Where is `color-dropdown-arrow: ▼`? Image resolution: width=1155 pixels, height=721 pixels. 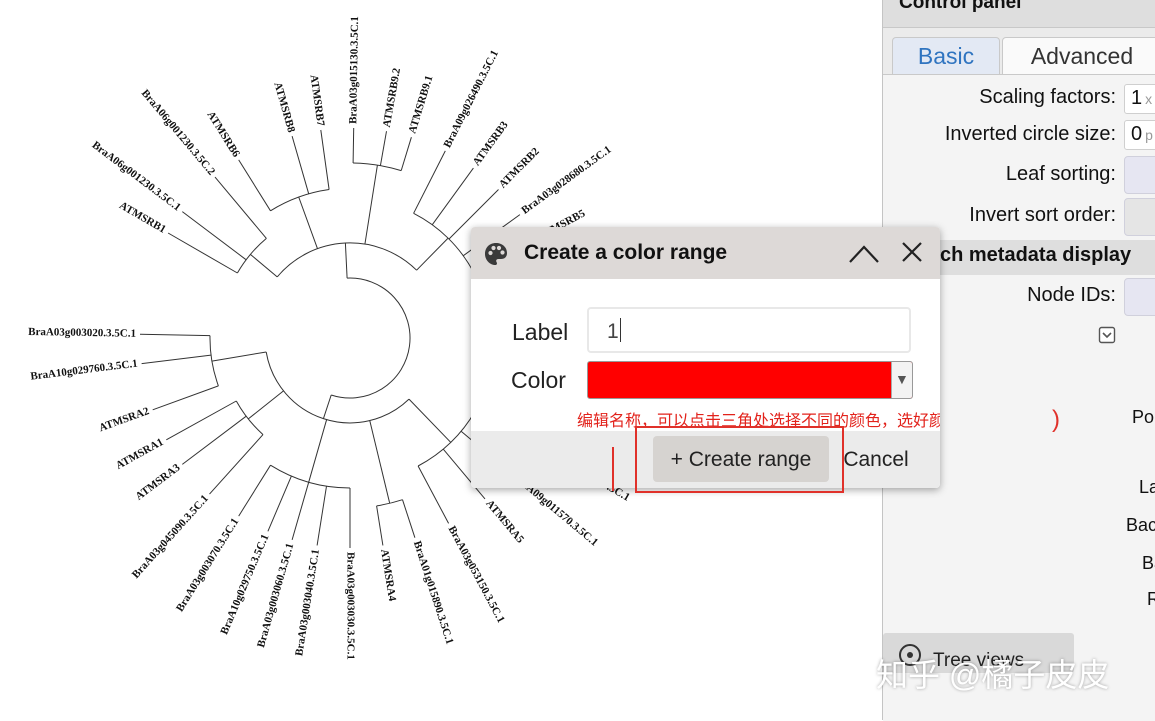 color-dropdown-arrow: ▼ is located at coordinates (901, 380).